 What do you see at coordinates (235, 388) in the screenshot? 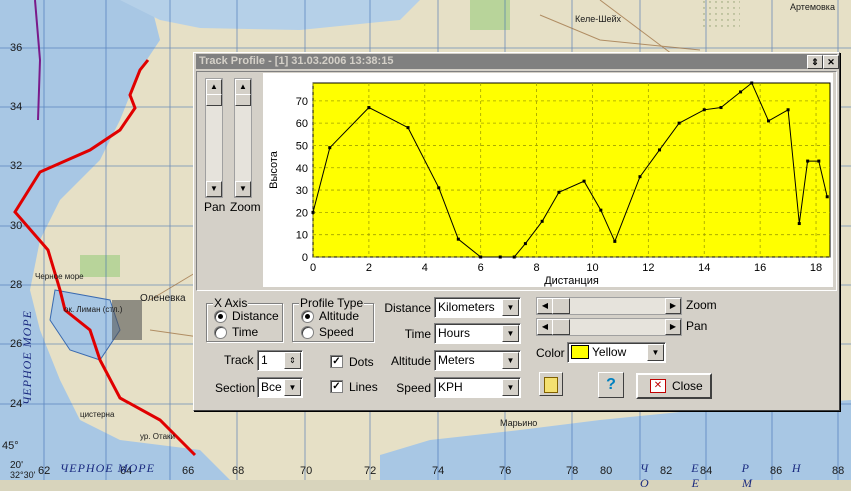
I see `section-label: Section` at bounding box center [235, 388].